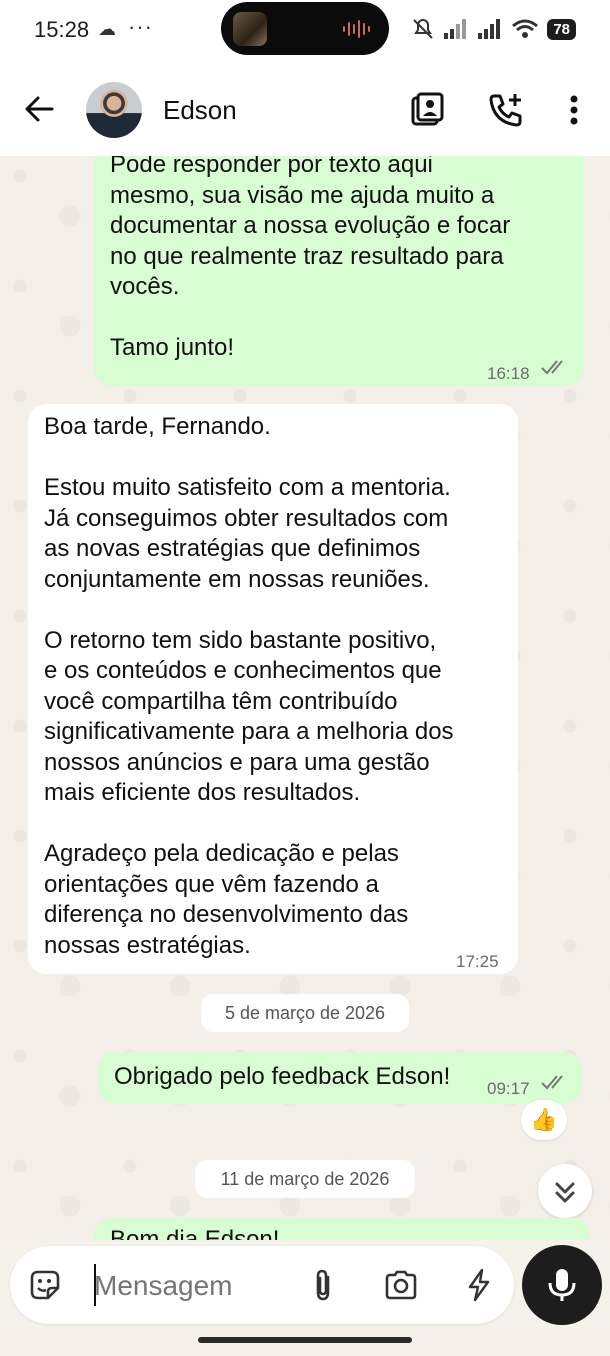 This screenshot has height=1356, width=610. Describe the element at coordinates (401, 1285) in the screenshot. I see `camera-icon` at that location.